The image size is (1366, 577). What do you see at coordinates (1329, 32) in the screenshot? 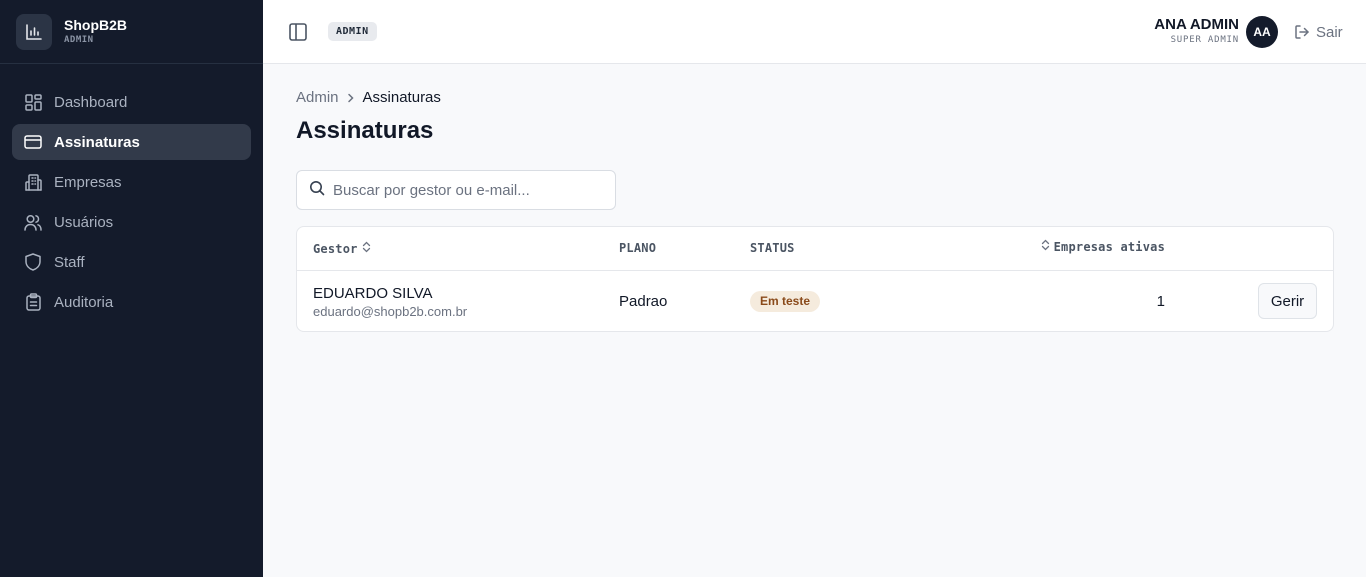
I see `logout-label: Sair` at bounding box center [1329, 32].